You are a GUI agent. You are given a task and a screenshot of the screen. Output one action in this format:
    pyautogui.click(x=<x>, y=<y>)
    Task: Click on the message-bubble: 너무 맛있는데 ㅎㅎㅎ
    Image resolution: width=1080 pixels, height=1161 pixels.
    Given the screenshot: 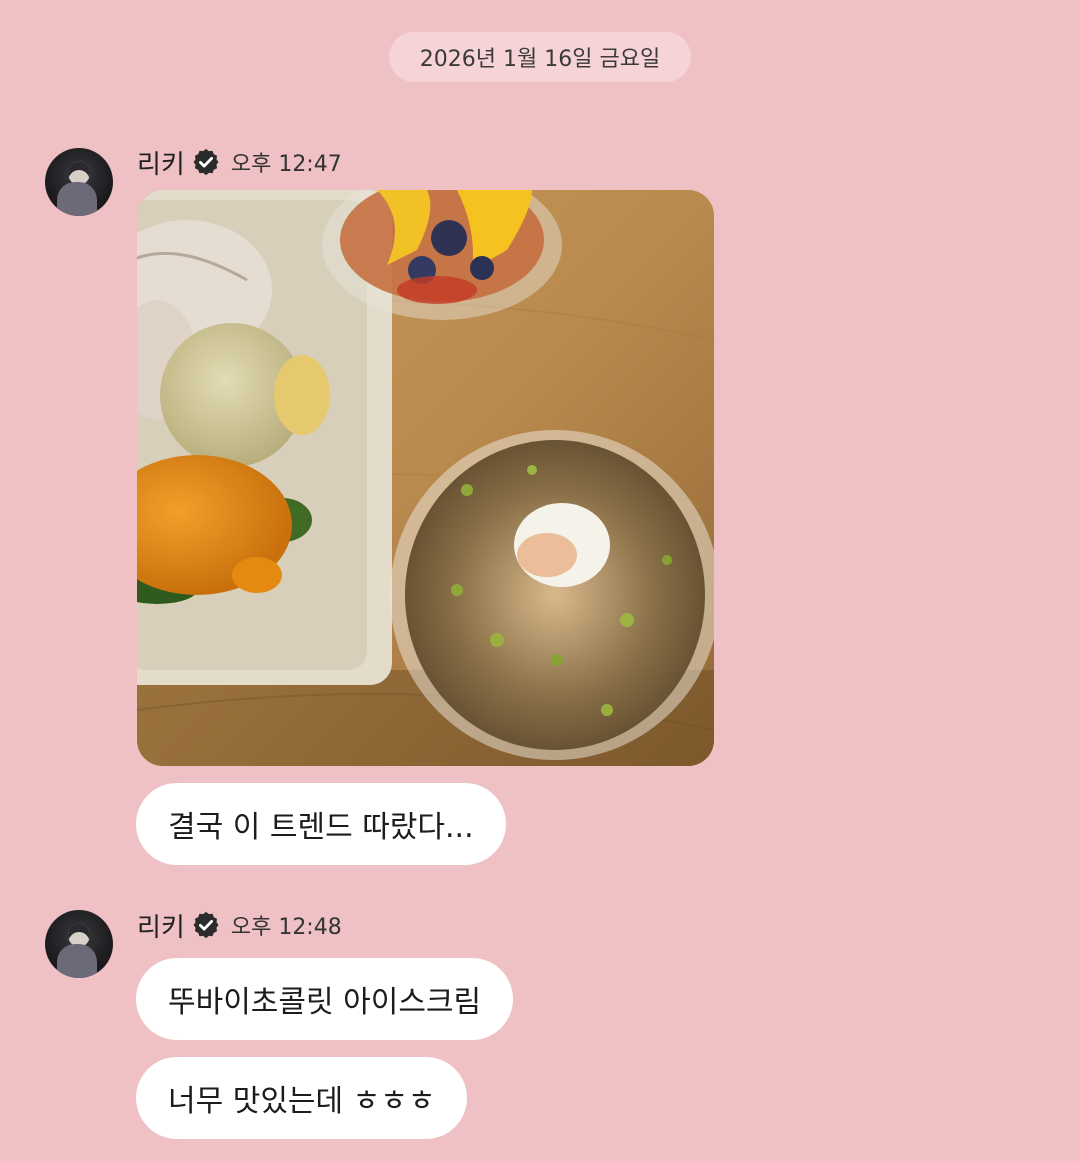 What is the action you would take?
    pyautogui.click(x=302, y=1098)
    